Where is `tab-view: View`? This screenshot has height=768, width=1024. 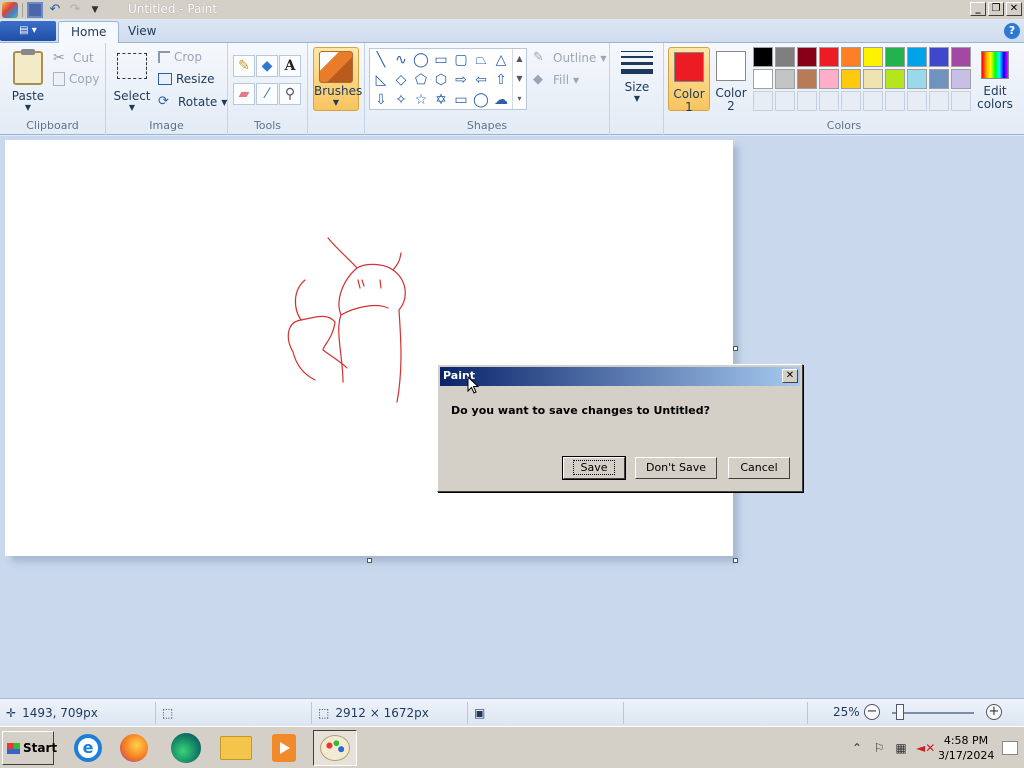 tab-view: View is located at coordinates (142, 32).